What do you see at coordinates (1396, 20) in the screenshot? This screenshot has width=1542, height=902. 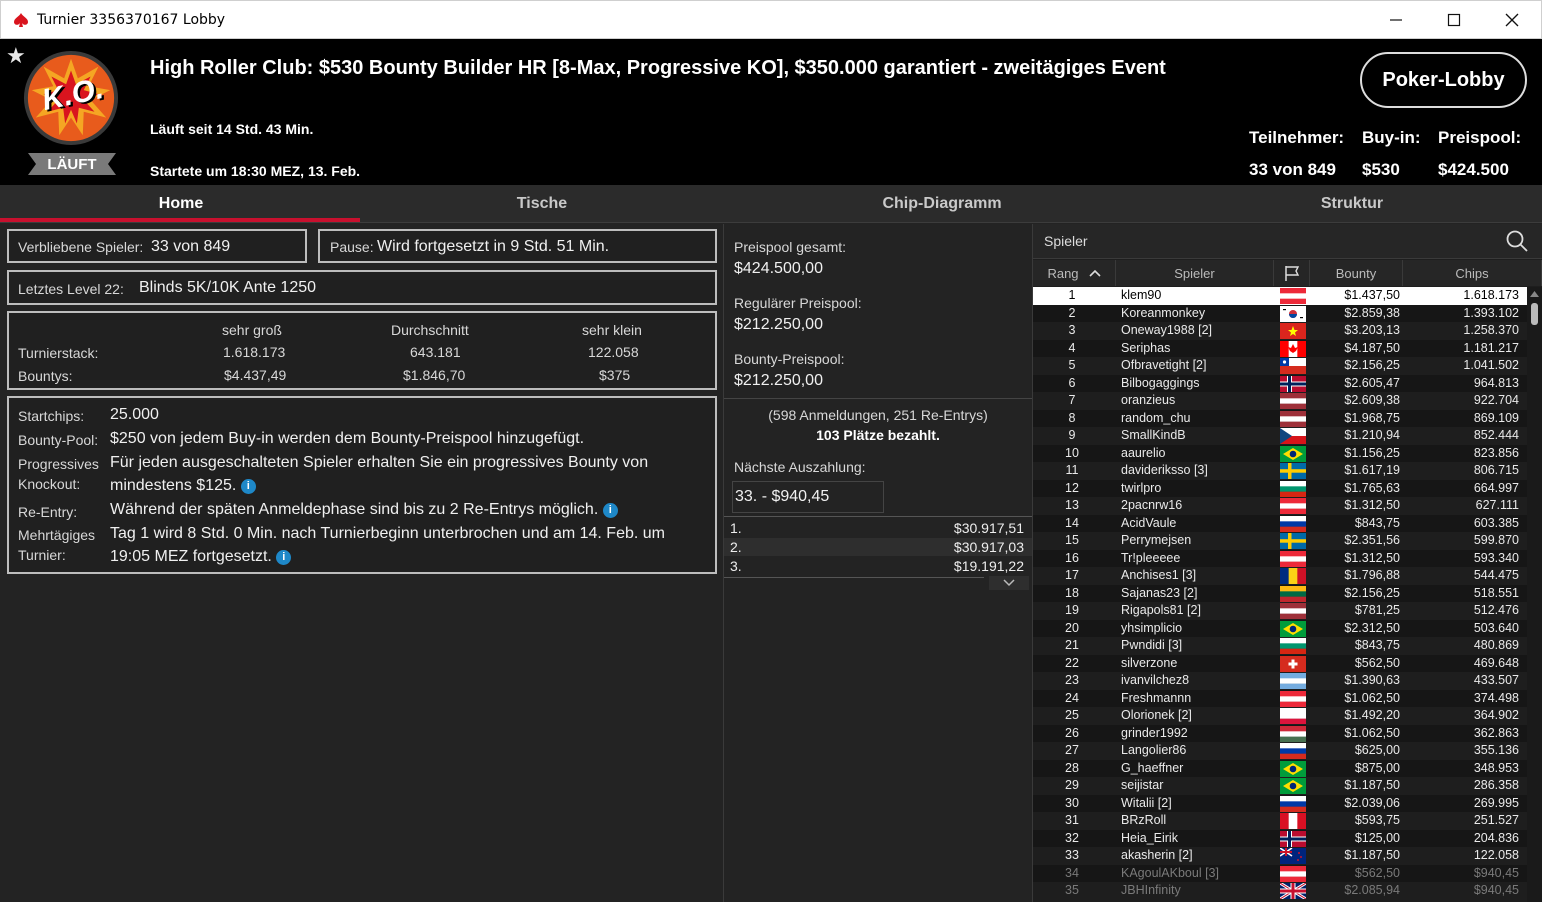 I see `minimize-button` at bounding box center [1396, 20].